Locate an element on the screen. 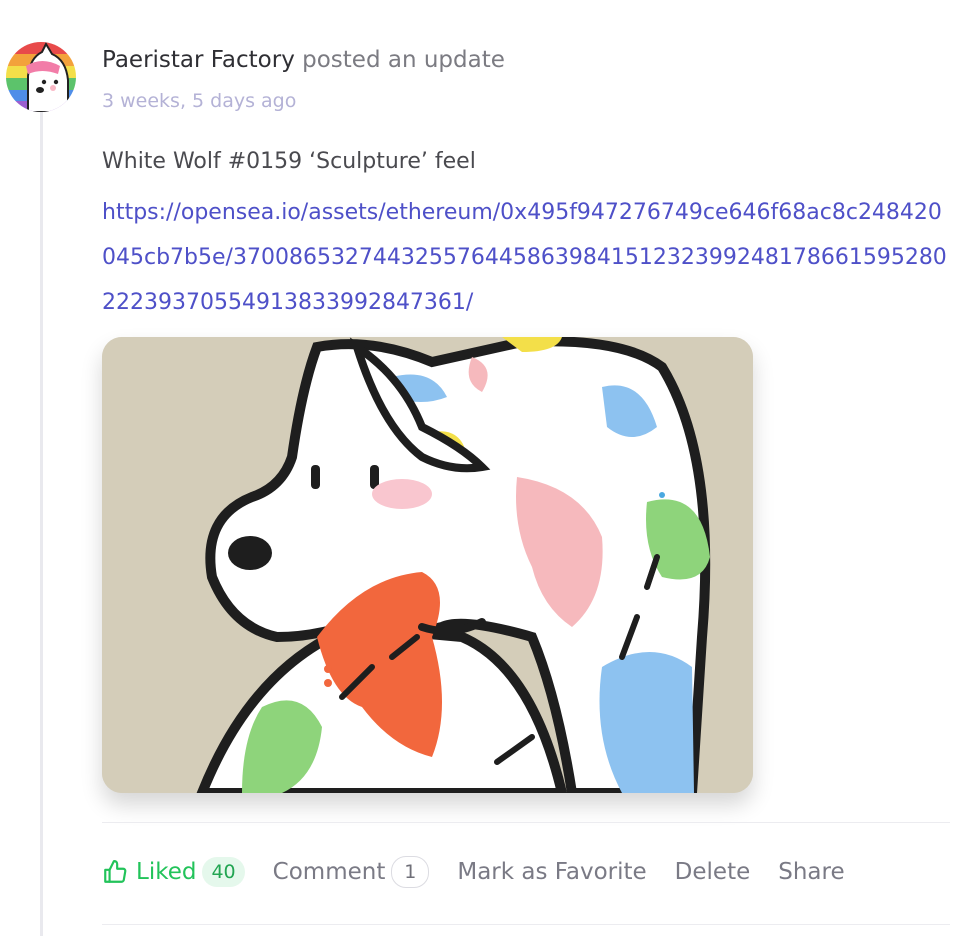  mark-as-favorite-button: Mark as Favorite is located at coordinates (551, 872).